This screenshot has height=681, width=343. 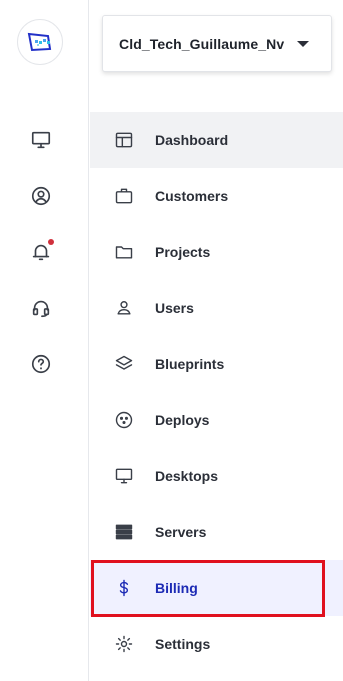 What do you see at coordinates (182, 420) in the screenshot?
I see `sidebar-item-label: Deploys` at bounding box center [182, 420].